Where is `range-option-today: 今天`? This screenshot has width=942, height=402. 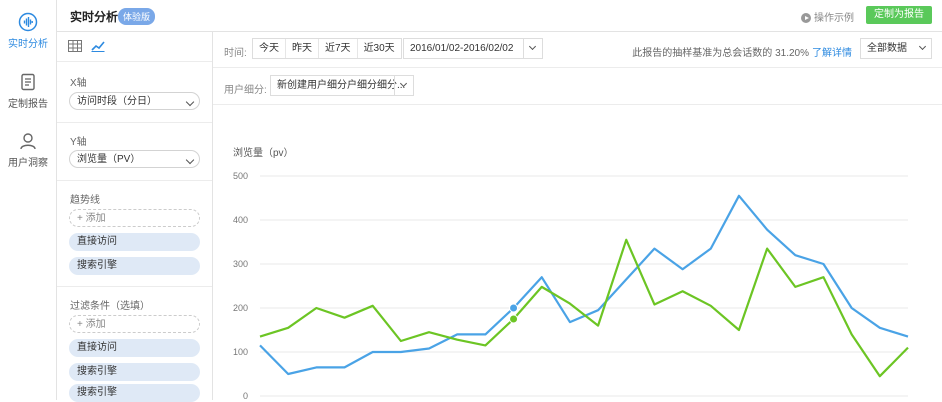
range-option-today: 今天 is located at coordinates (269, 48).